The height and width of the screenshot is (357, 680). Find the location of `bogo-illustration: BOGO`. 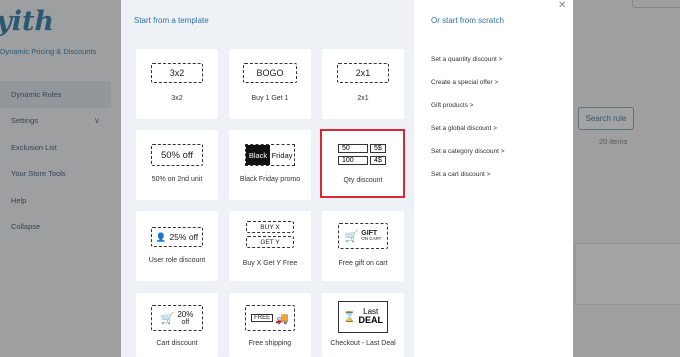

bogo-illustration: BOGO is located at coordinates (270, 73).